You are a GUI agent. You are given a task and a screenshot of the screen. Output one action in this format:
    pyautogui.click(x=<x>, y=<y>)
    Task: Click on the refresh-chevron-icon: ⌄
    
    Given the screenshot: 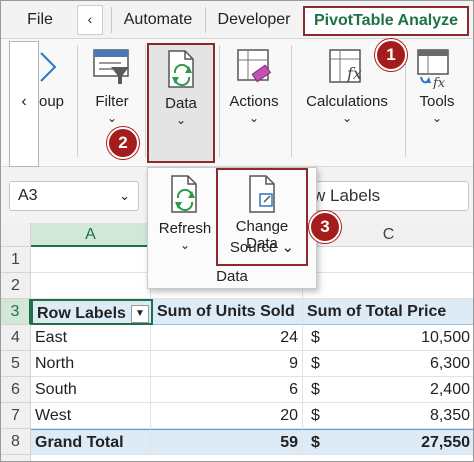 What is the action you would take?
    pyautogui.click(x=185, y=245)
    